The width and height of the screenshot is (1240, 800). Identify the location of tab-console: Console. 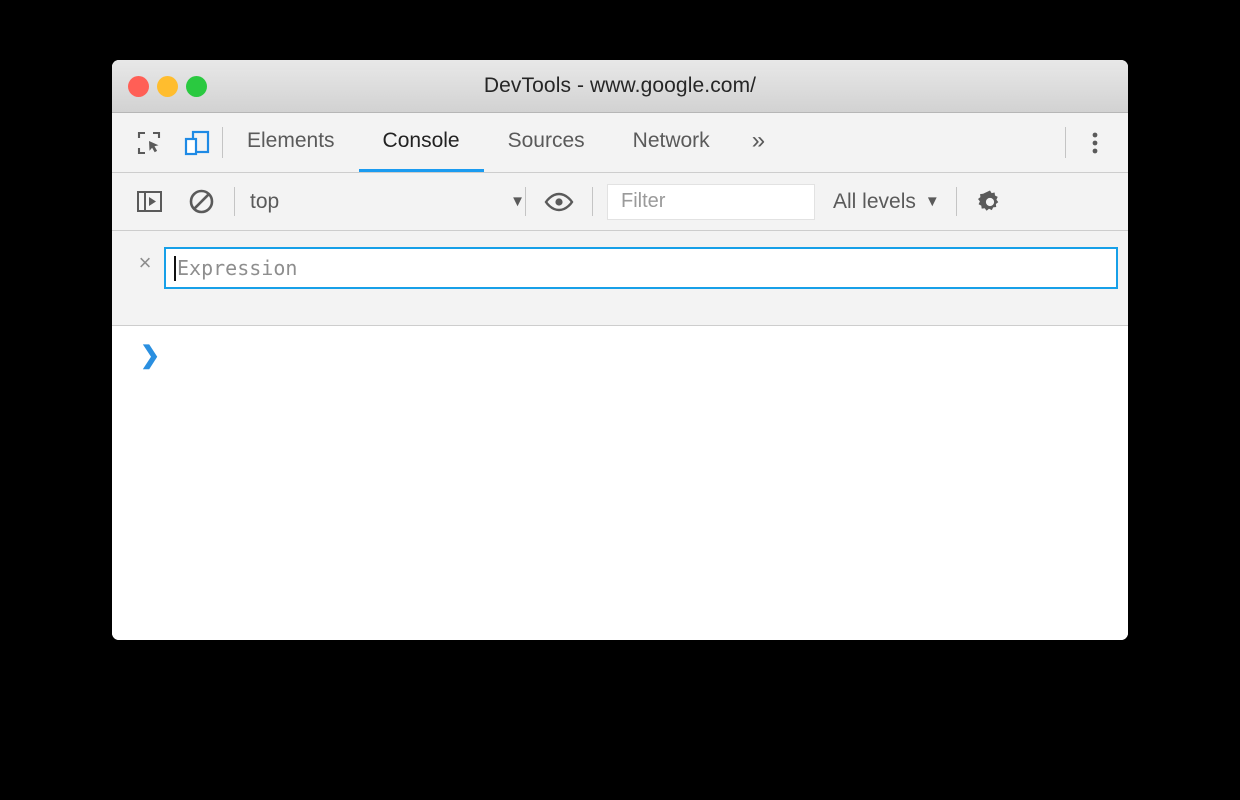
(421, 142).